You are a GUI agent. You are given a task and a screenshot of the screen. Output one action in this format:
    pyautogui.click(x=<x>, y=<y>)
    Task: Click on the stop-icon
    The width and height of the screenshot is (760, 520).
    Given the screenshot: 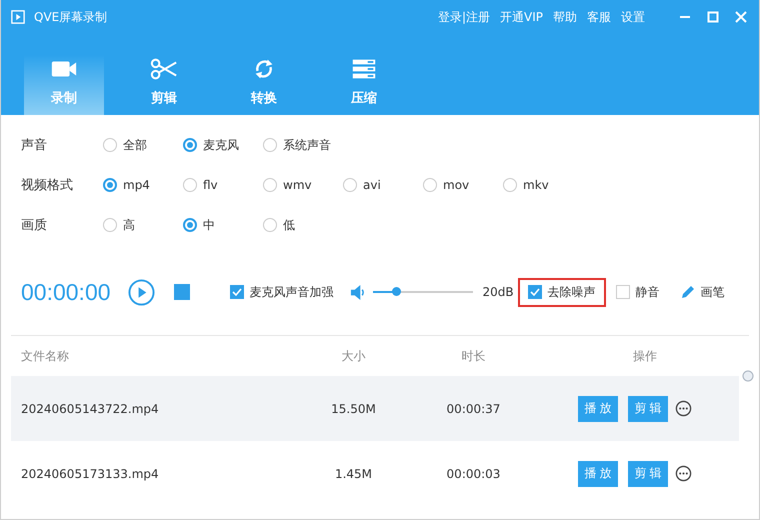 What is the action you would take?
    pyautogui.click(x=182, y=292)
    